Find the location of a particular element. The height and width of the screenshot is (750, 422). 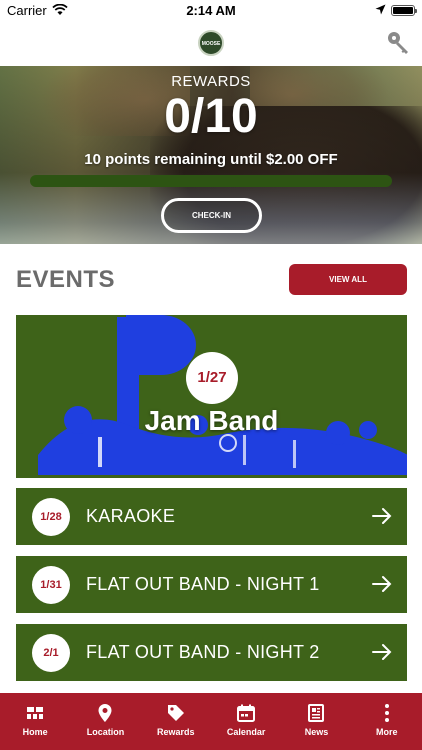

event-date: 2/1 is located at coordinates (51, 653).